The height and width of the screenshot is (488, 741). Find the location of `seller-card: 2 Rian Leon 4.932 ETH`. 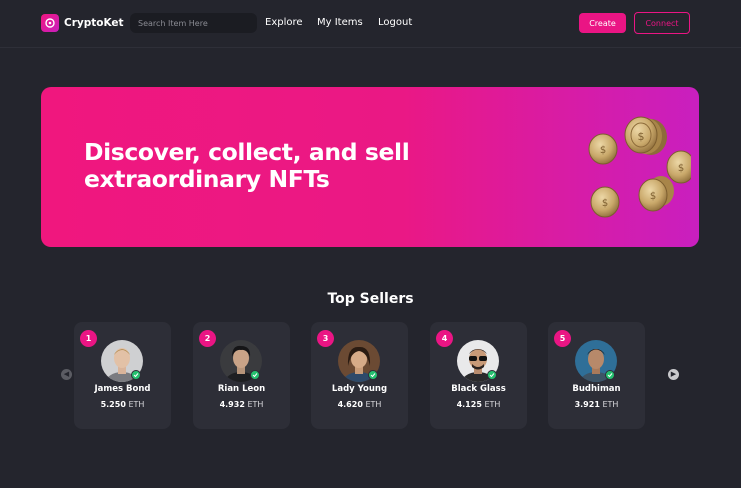

seller-card: 2 Rian Leon 4.932 ETH is located at coordinates (241, 375).